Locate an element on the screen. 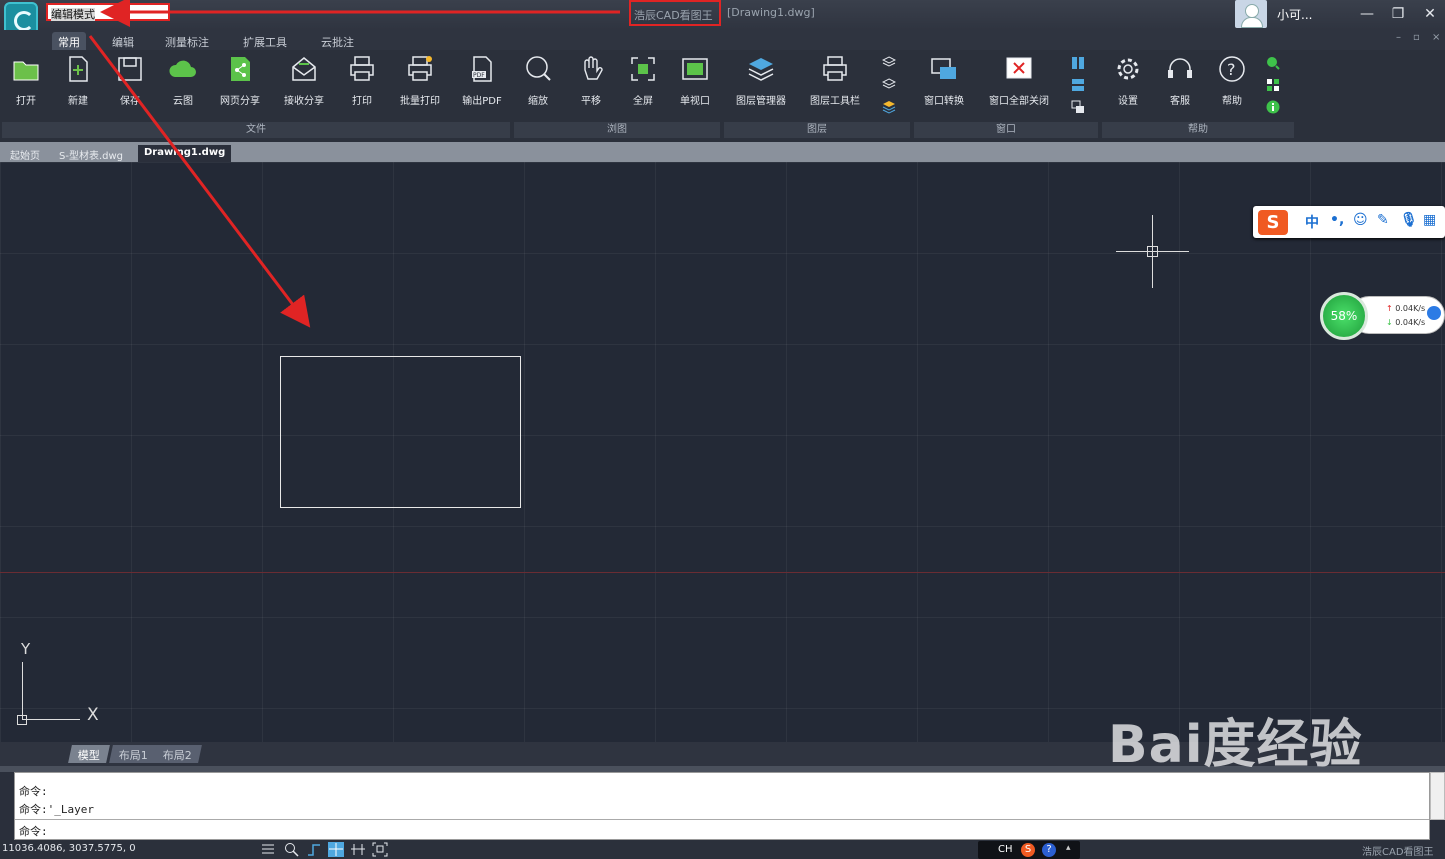  track-icon is located at coordinates (358, 849).